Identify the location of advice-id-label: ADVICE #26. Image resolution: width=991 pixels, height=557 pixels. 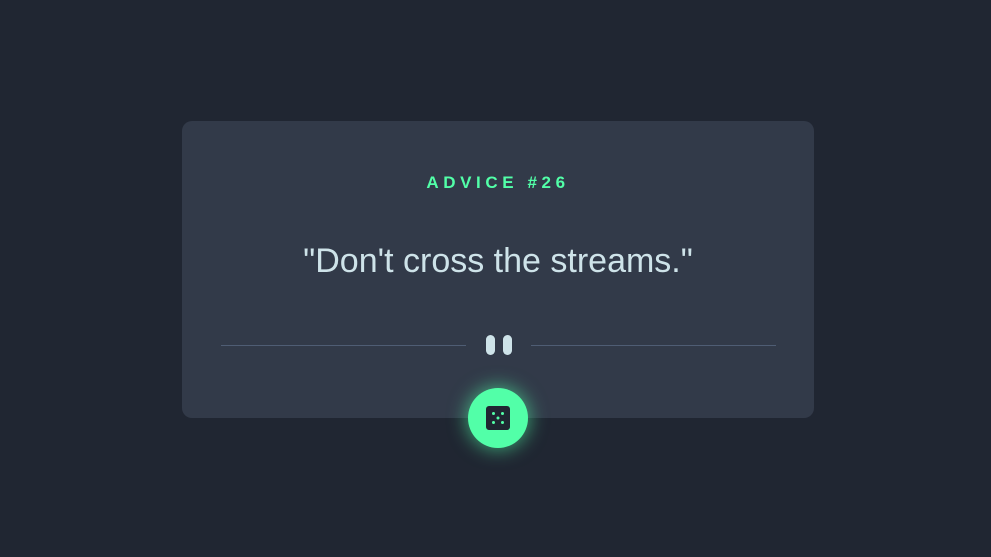
(498, 182).